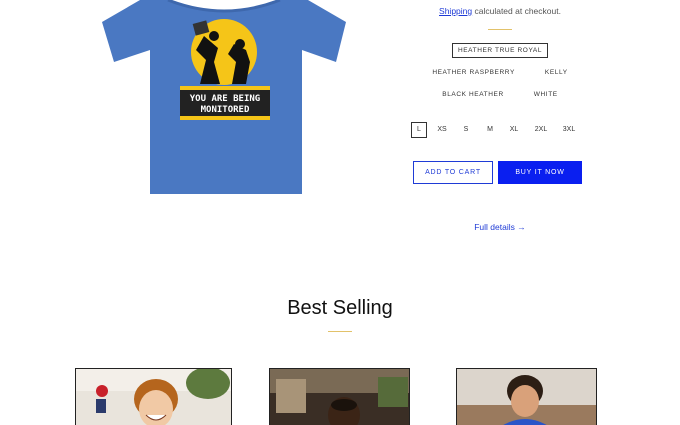  What do you see at coordinates (340, 308) in the screenshot?
I see `section-title-best-selling: Best Selling` at bounding box center [340, 308].